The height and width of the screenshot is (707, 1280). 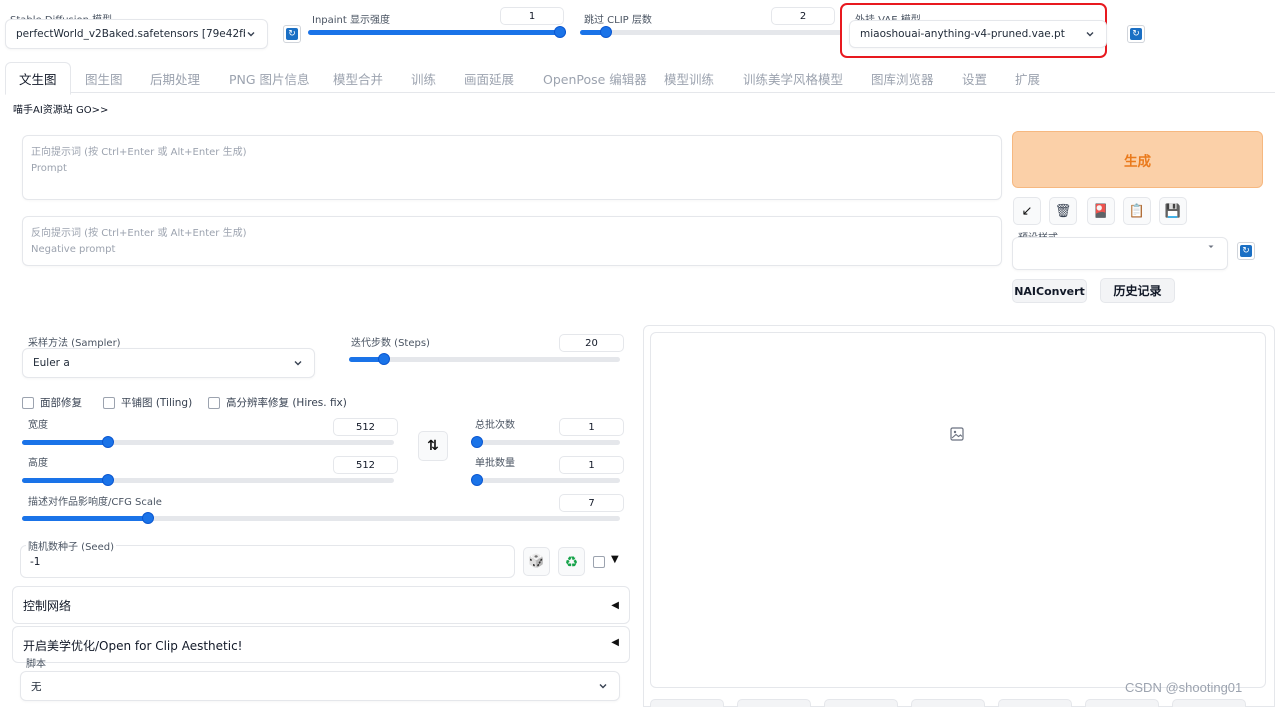 I want to click on vae-select: miaoshouai-anything-v4-pruned.vae.pt, so click(x=978, y=34).